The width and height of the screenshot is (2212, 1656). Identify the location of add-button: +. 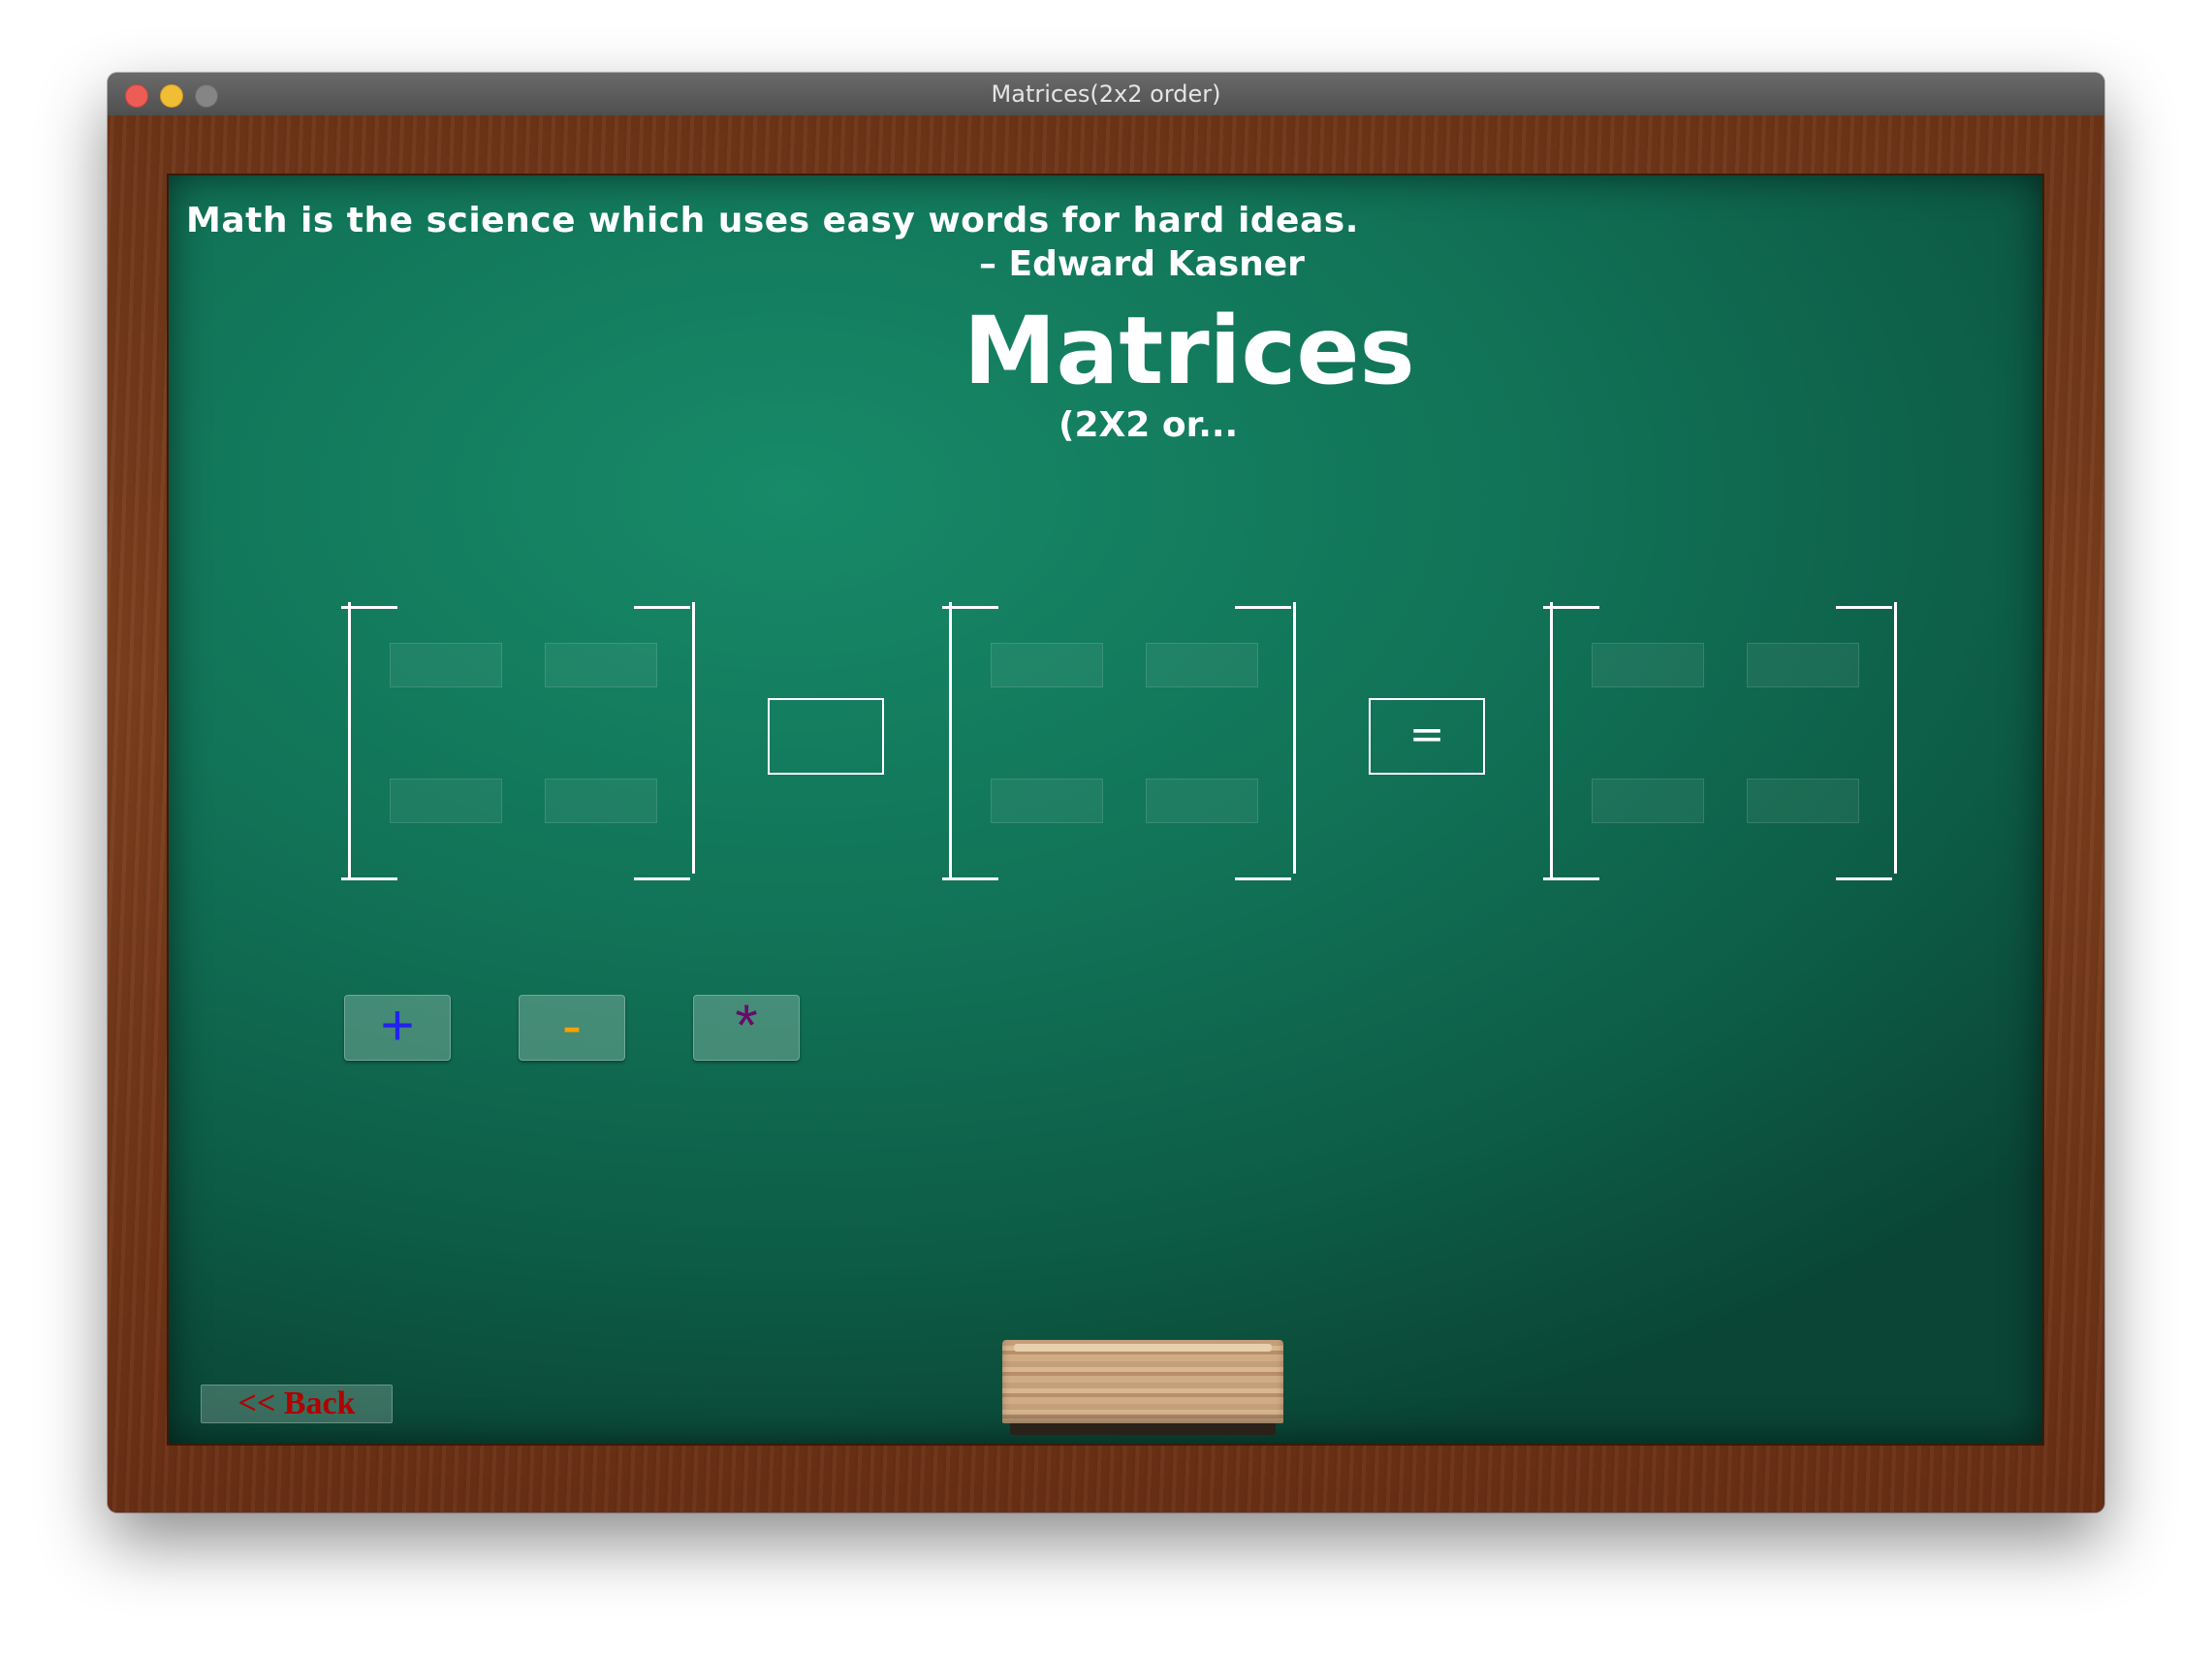
(397, 1028).